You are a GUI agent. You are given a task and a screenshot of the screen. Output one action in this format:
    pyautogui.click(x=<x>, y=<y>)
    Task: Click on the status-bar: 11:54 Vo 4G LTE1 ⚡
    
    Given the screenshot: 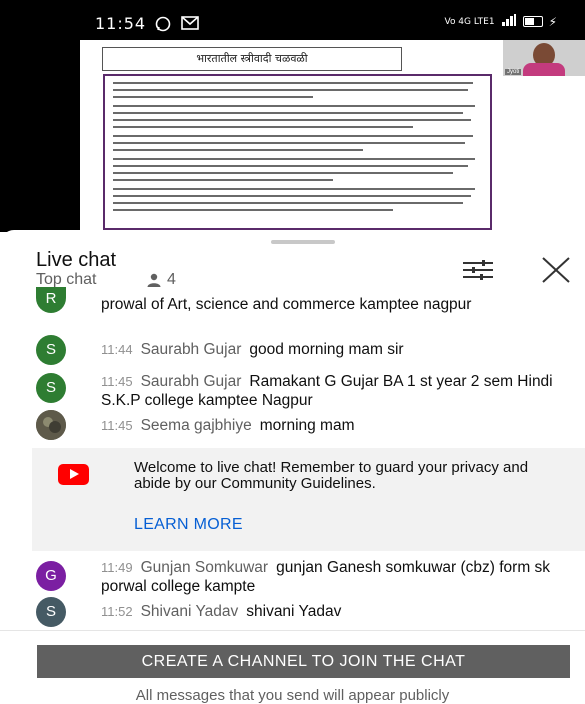 What is the action you would take?
    pyautogui.click(x=292, y=20)
    